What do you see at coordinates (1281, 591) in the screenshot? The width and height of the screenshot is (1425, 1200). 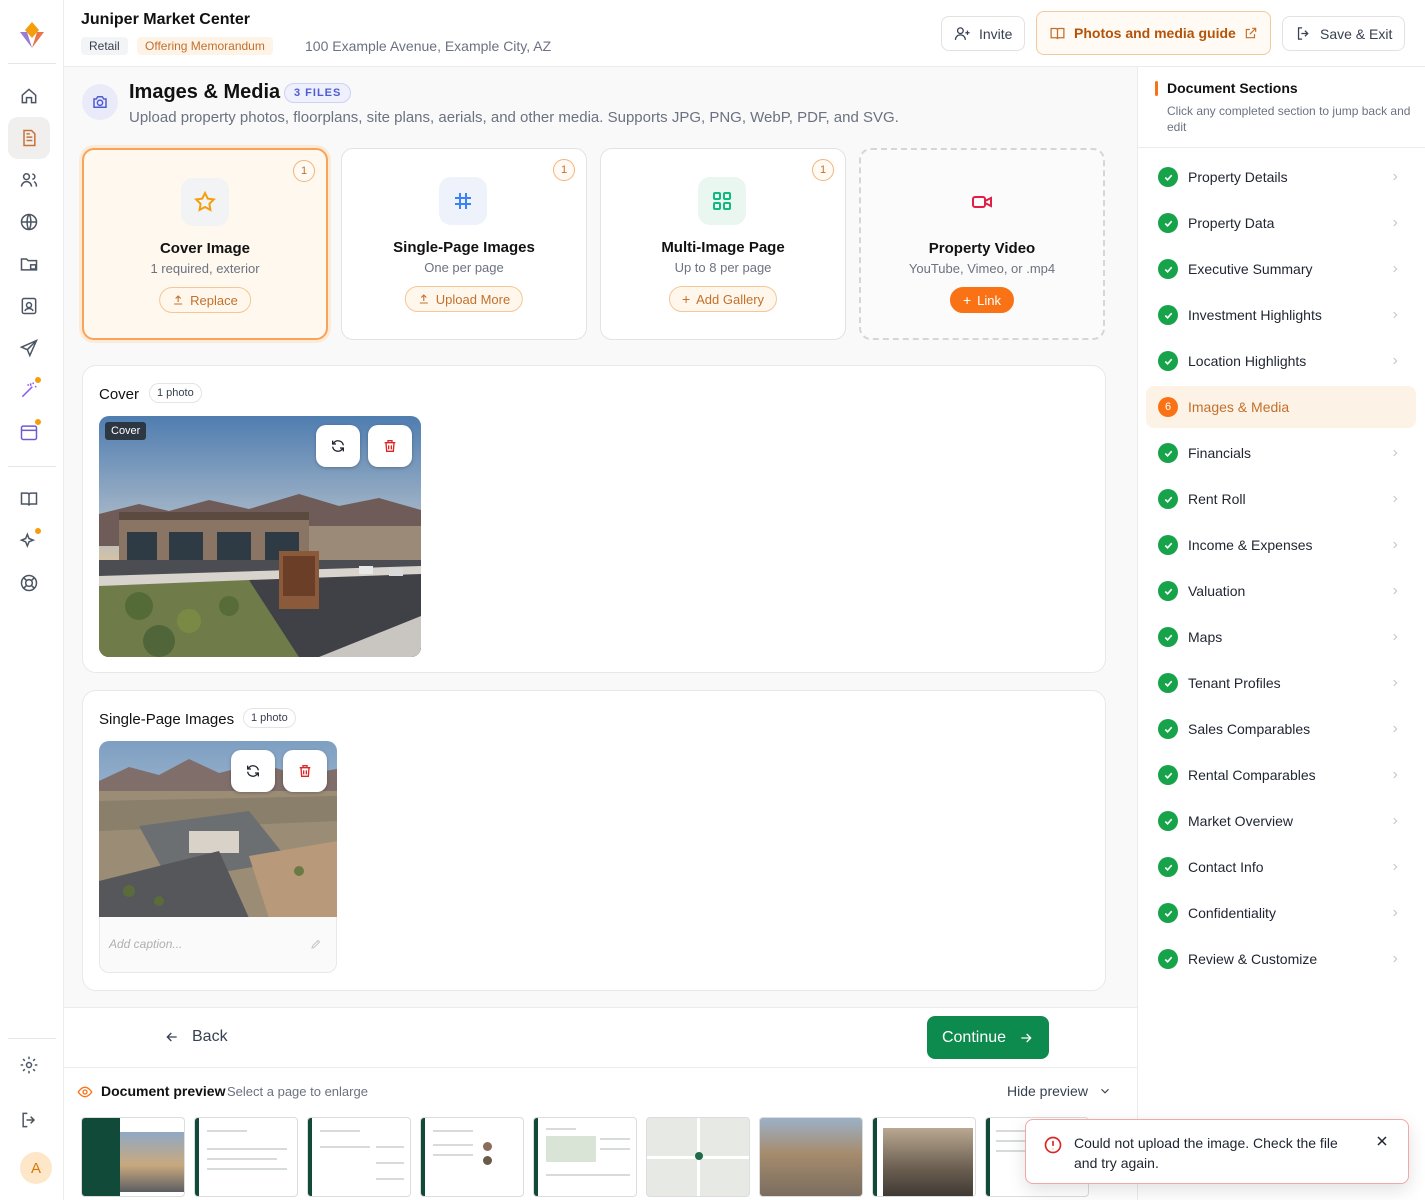 I see `sidebar-item: Valuation` at bounding box center [1281, 591].